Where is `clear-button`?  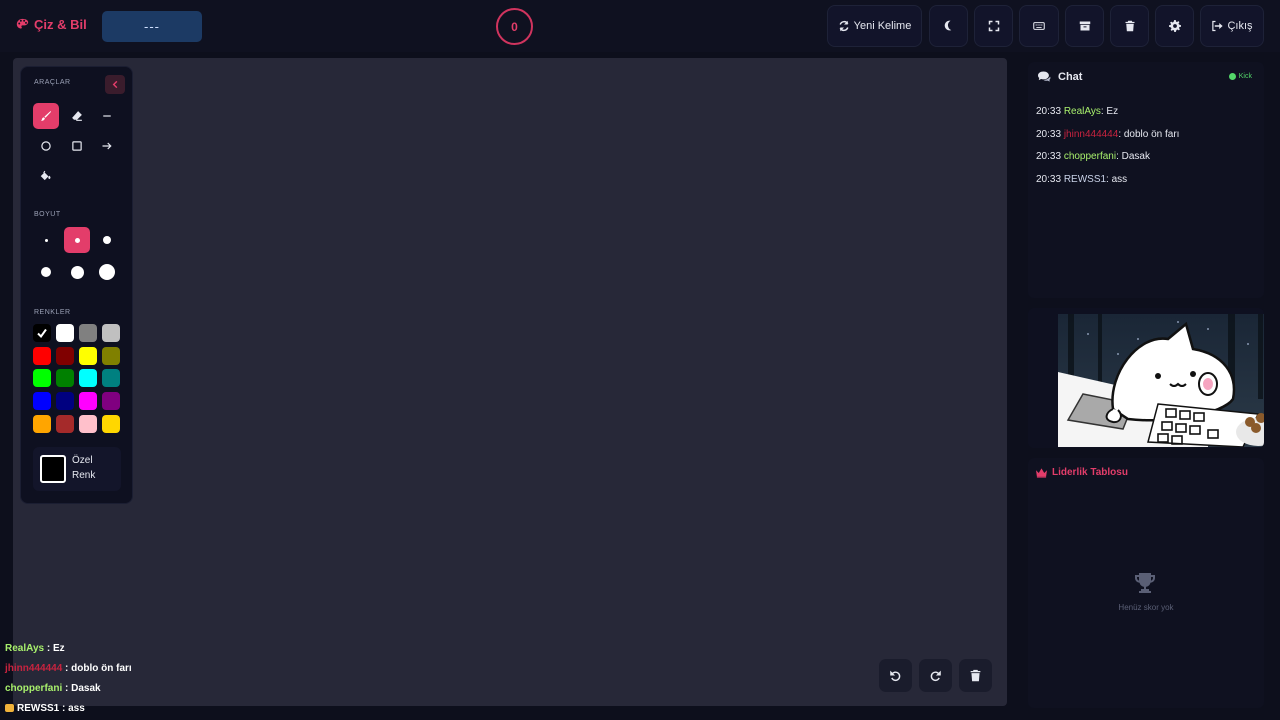
clear-button is located at coordinates (1129, 26).